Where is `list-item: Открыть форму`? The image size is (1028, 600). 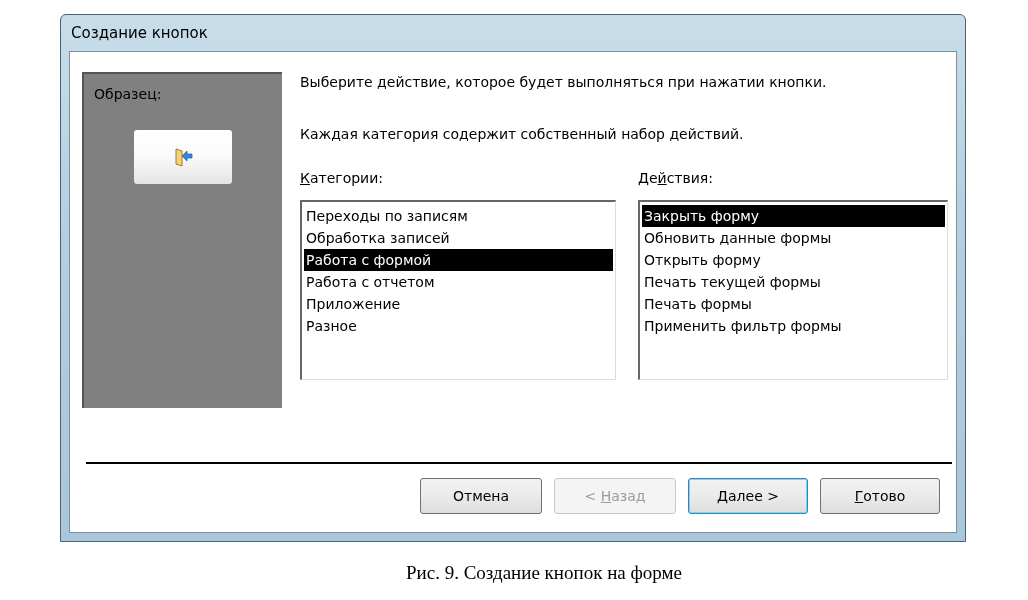 list-item: Открыть форму is located at coordinates (793, 260).